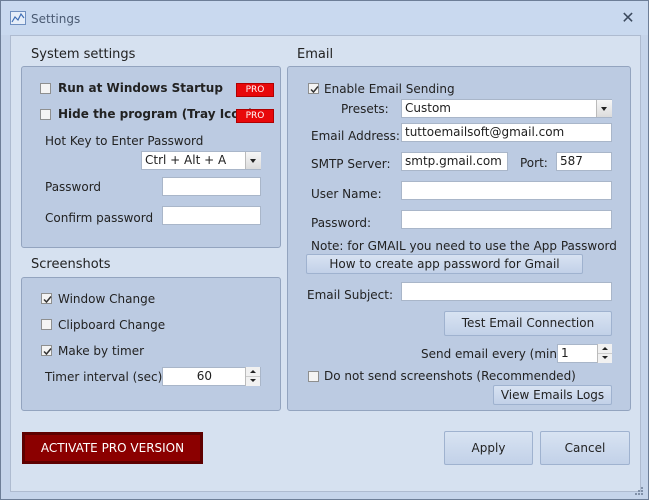 The height and width of the screenshot is (500, 649). Describe the element at coordinates (585, 448) in the screenshot. I see `cancel-button: Cancel` at that location.